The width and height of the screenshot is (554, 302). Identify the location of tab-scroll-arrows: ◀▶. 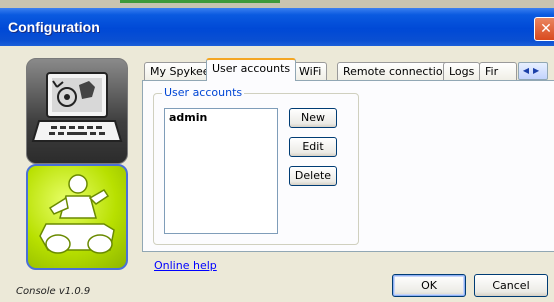
(533, 71).